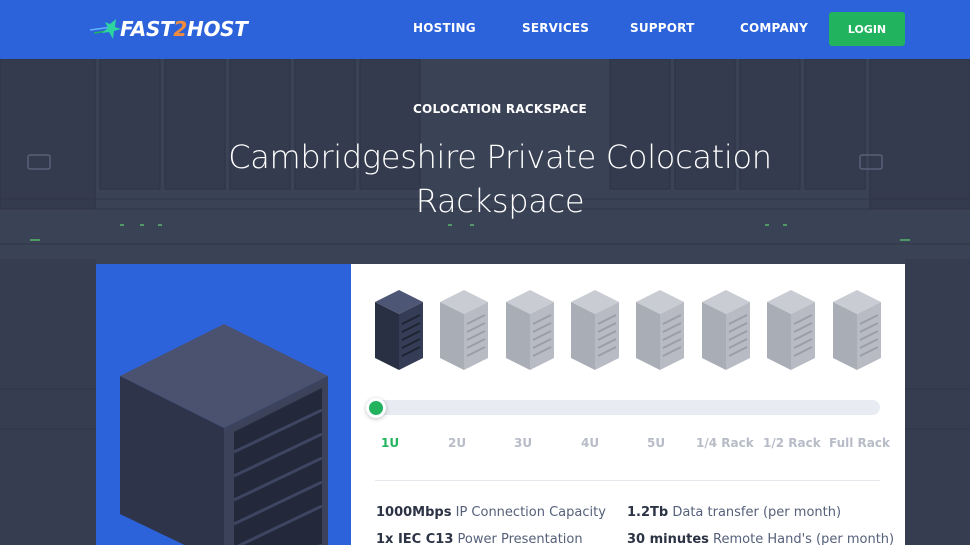 The height and width of the screenshot is (545, 970). I want to click on rack-size-slider, so click(625, 407).